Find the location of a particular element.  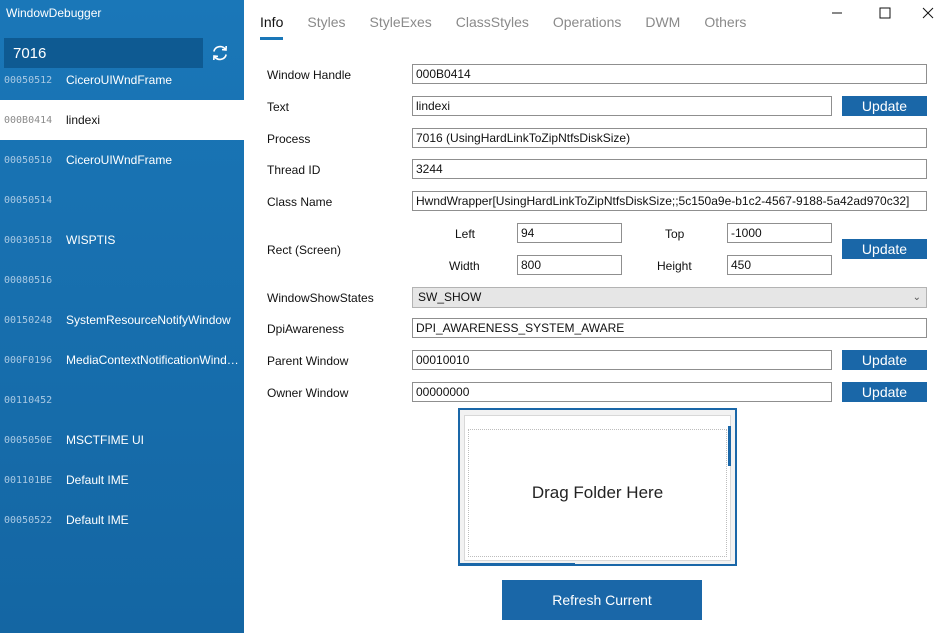

drop-zone: Drag Folder Here is located at coordinates (597, 493).